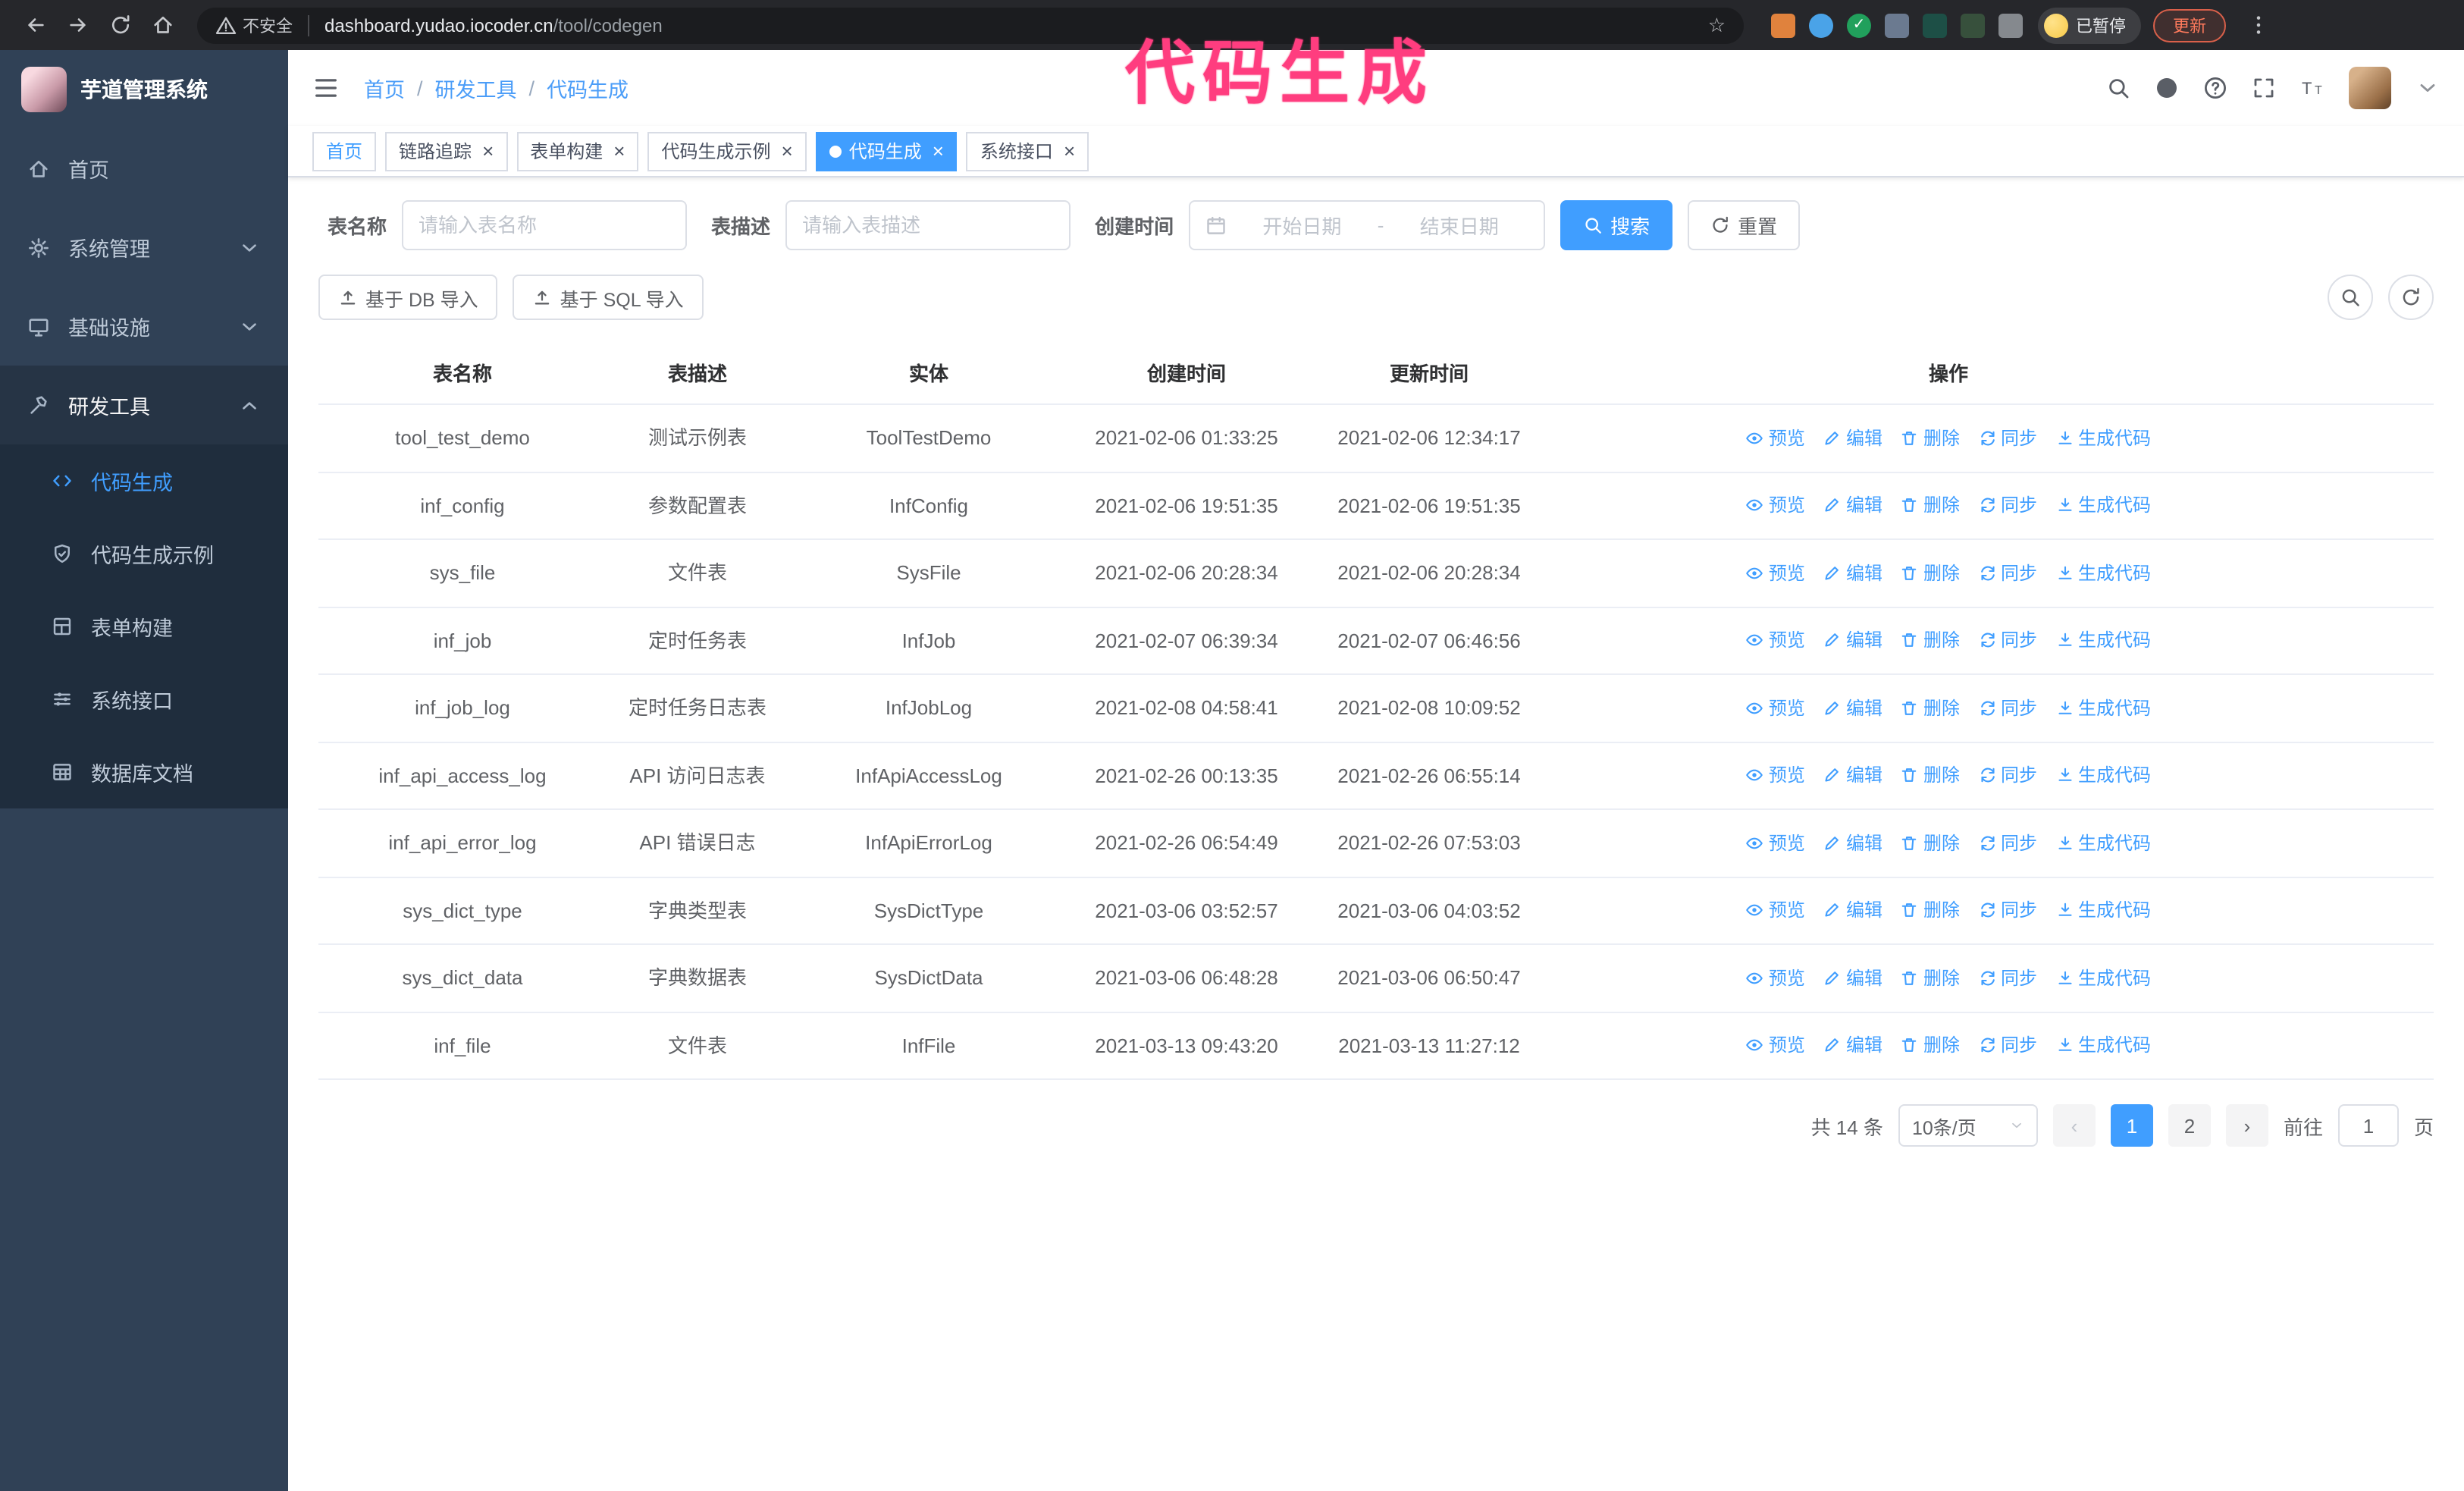  What do you see at coordinates (608, 297) in the screenshot?
I see `import-sql-button: 基于 SQL 导入` at bounding box center [608, 297].